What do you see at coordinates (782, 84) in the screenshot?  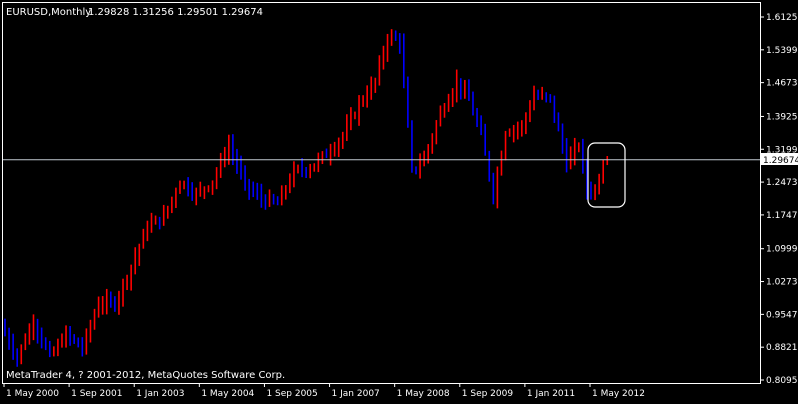 I see `y-tick-label: 1.46730` at bounding box center [782, 84].